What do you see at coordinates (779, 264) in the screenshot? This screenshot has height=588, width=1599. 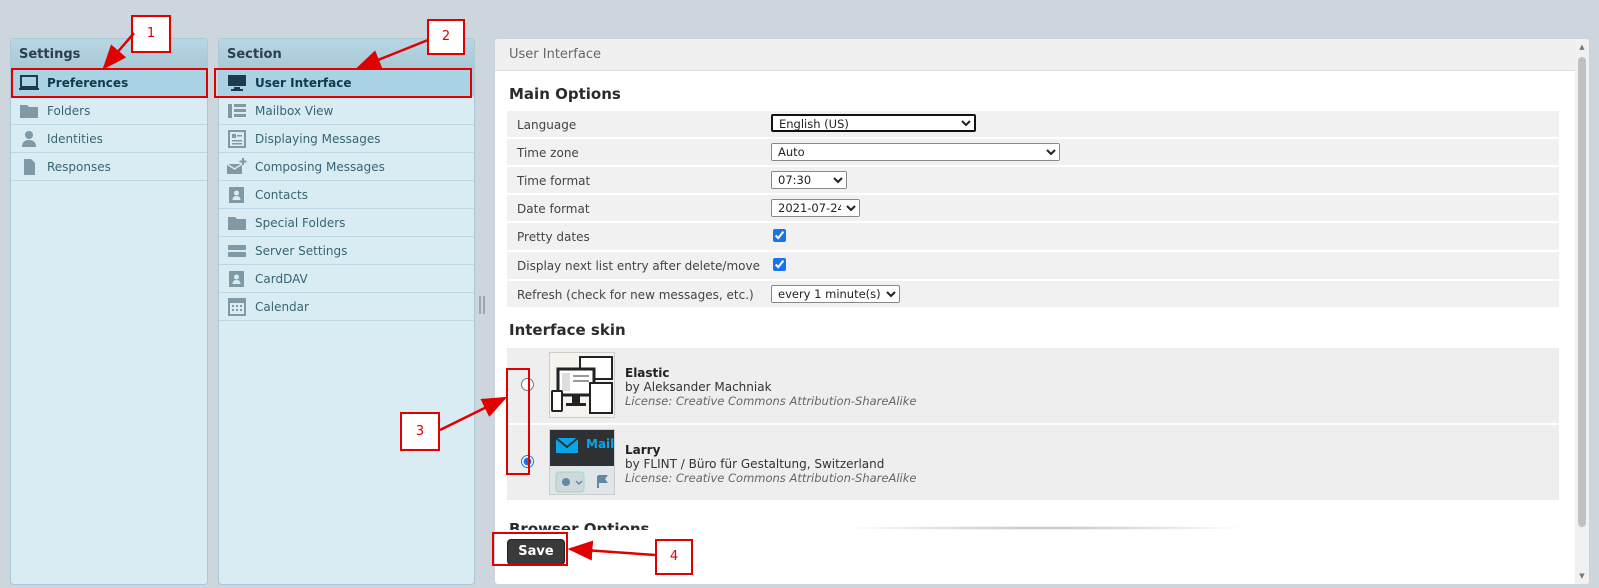 I see `display-next-checkbox` at bounding box center [779, 264].